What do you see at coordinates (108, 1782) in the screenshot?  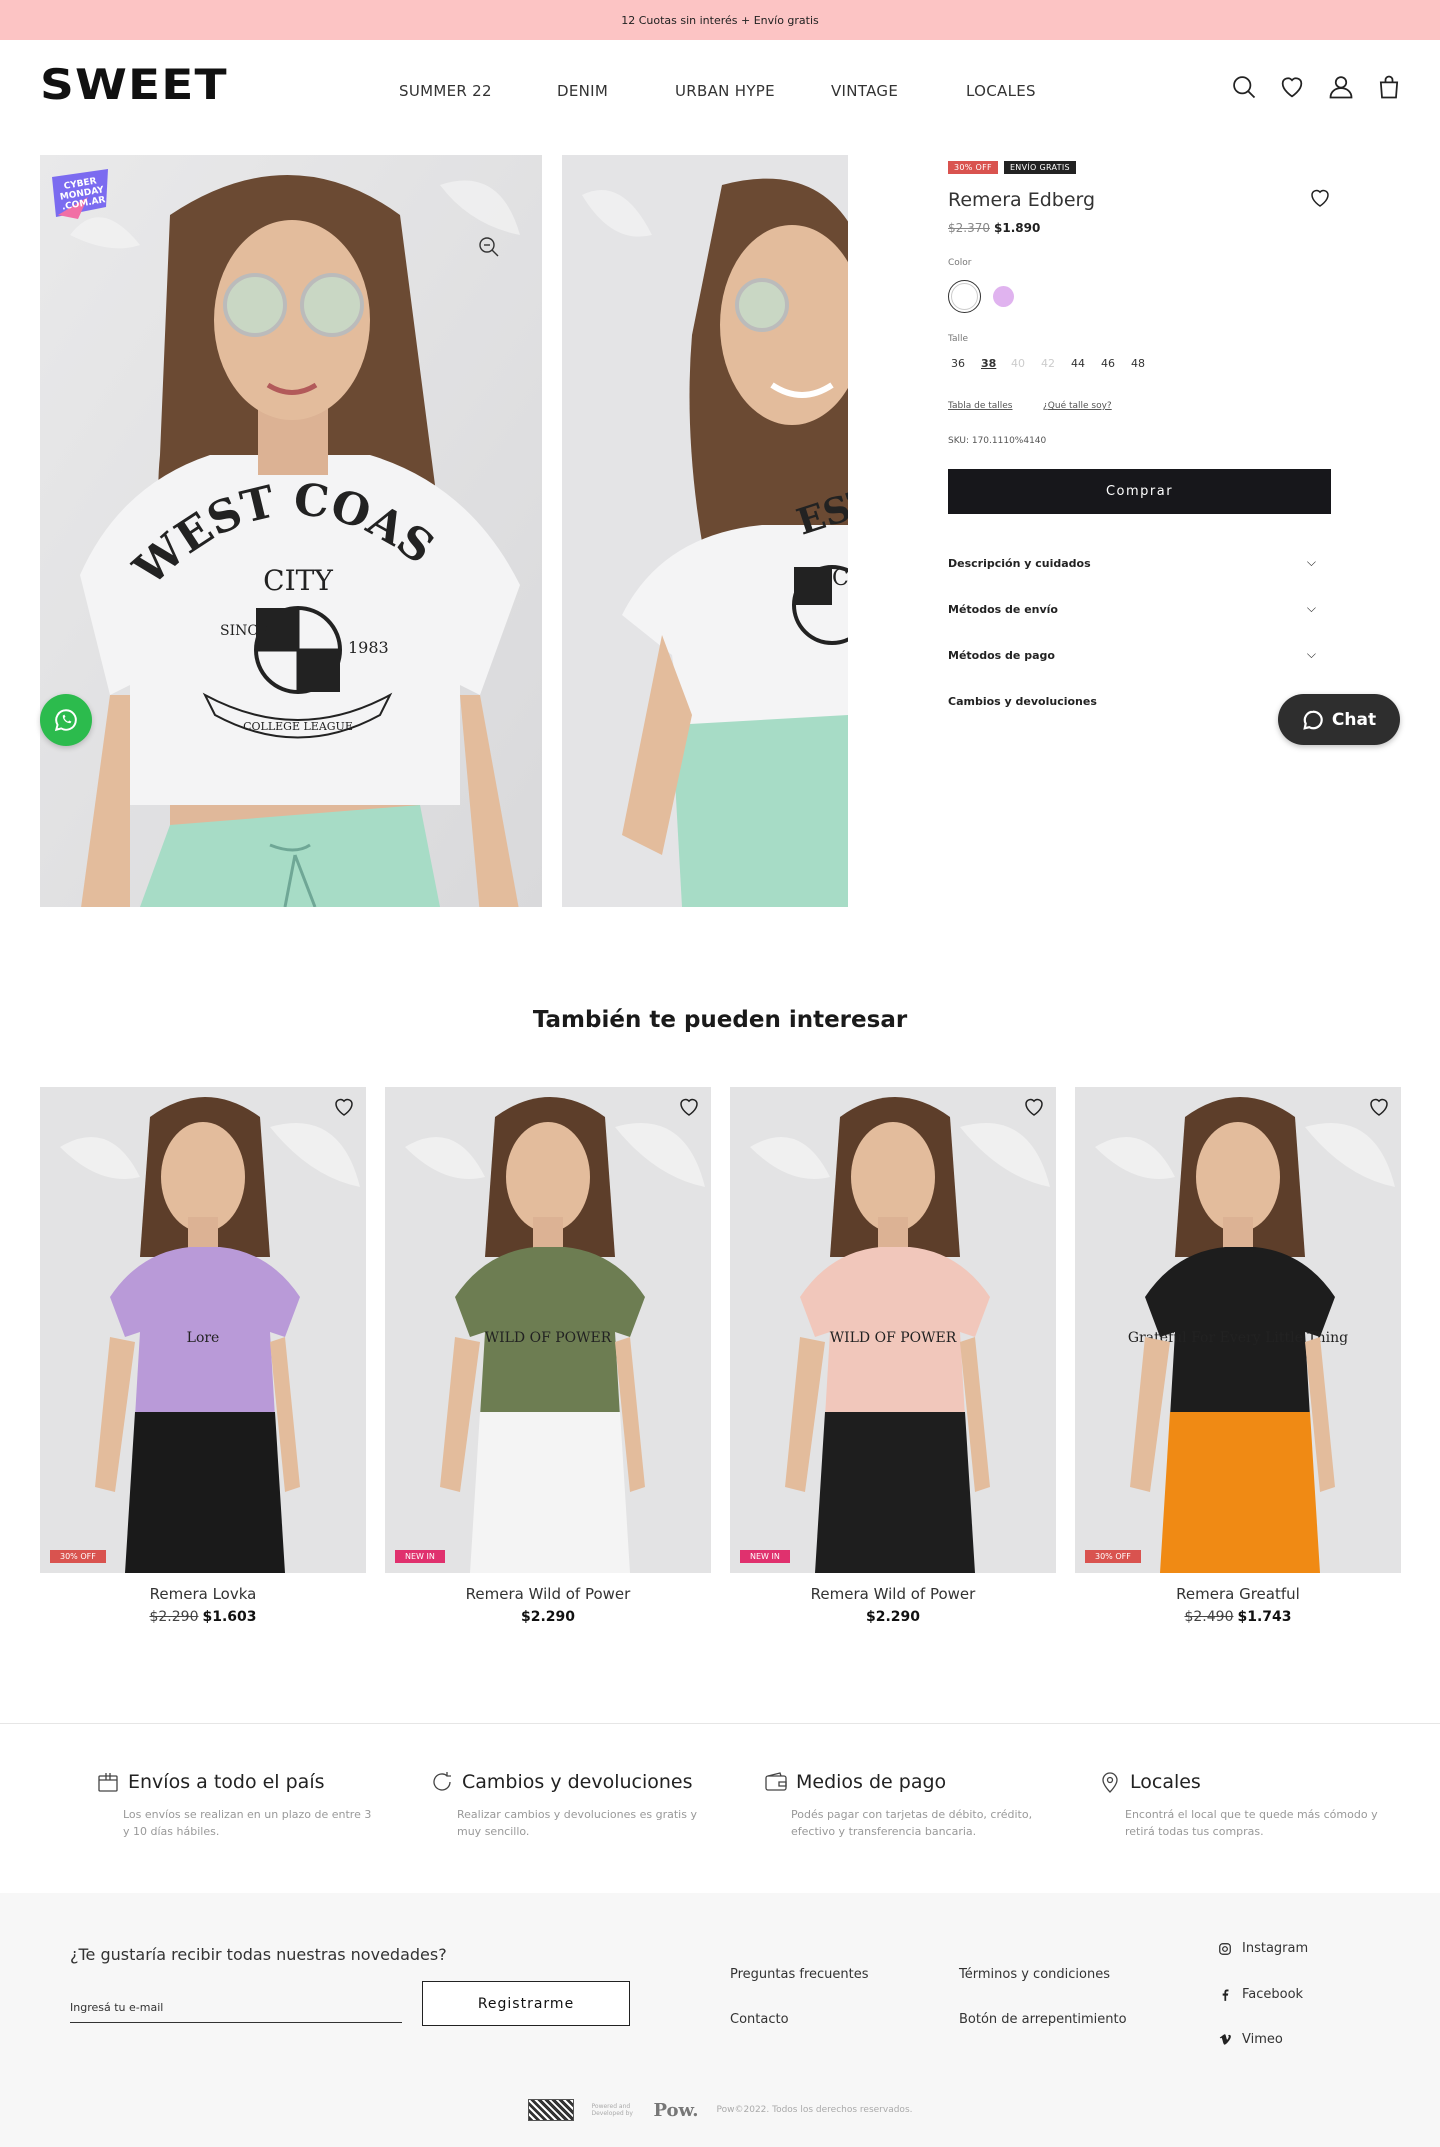 I see `box-icon` at bounding box center [108, 1782].